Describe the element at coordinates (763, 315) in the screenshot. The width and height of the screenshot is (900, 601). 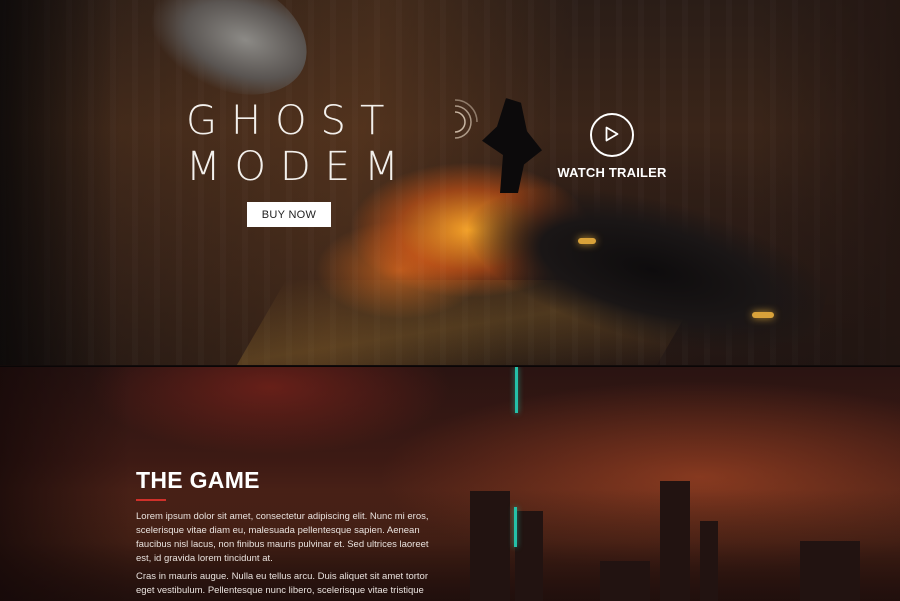
I see `car-taillight` at that location.